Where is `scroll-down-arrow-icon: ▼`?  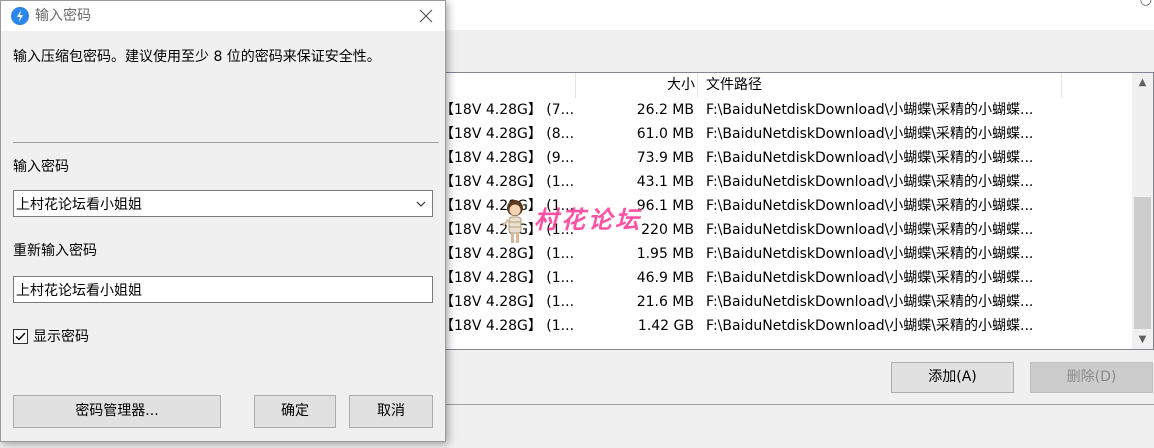
scroll-down-arrow-icon: ▼ is located at coordinates (1142, 339).